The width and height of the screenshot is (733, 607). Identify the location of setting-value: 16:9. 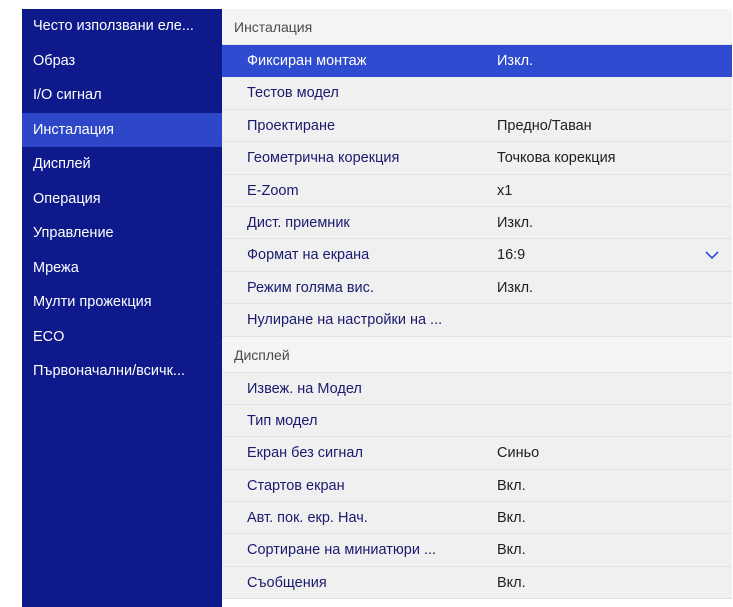
(511, 255).